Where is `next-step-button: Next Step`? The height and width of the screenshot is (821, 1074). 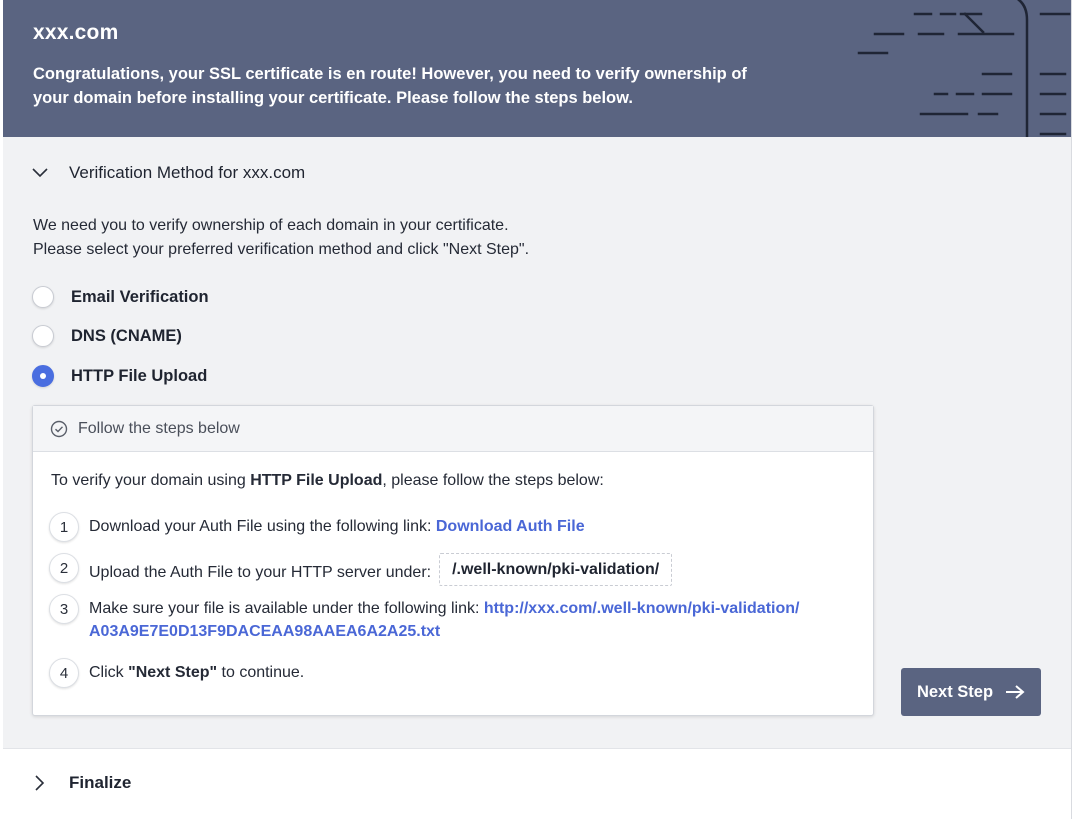
next-step-button: Next Step is located at coordinates (971, 692).